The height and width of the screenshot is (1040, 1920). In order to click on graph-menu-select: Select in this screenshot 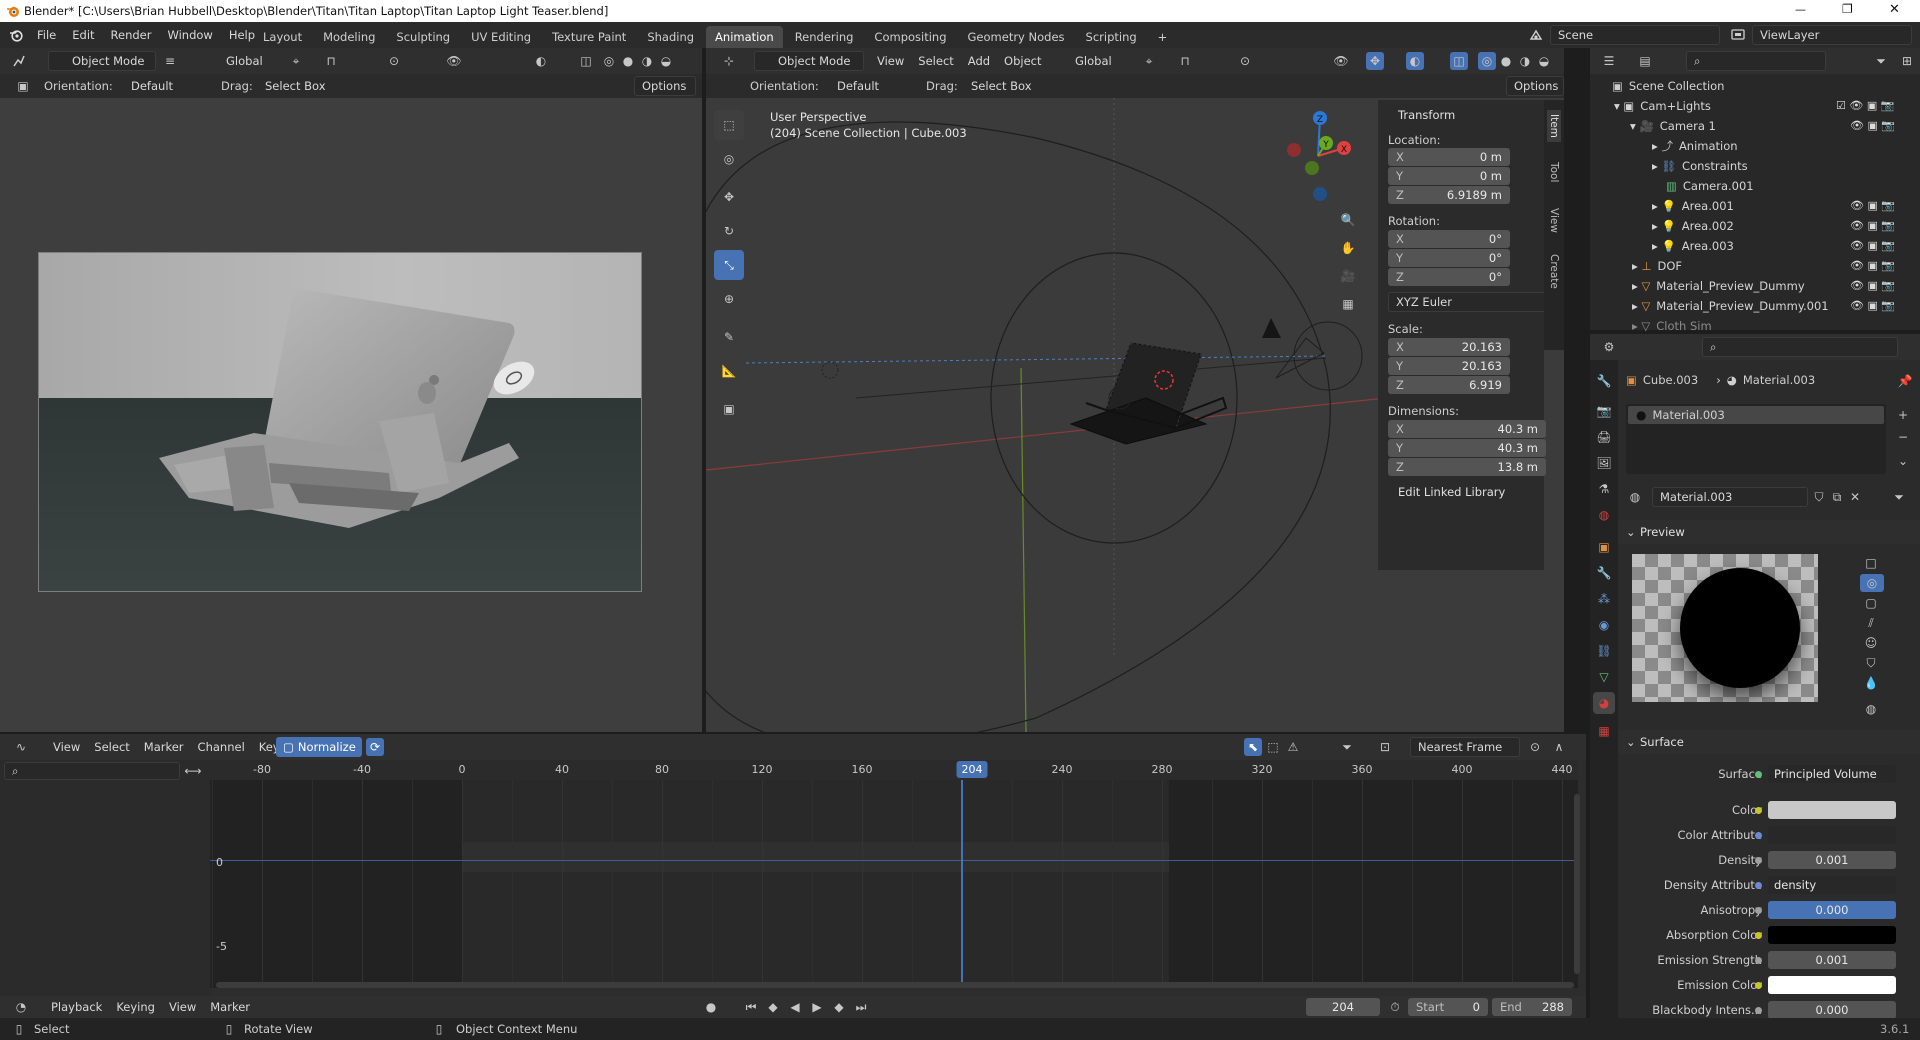, I will do `click(111, 747)`.